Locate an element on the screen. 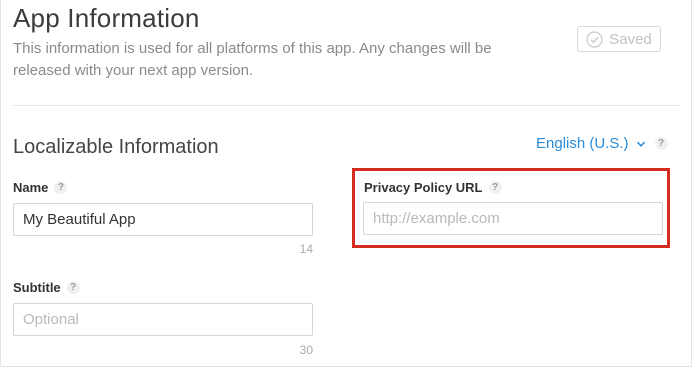 This screenshot has height=368, width=692. language-select: English (U.S.) ? is located at coordinates (602, 143).